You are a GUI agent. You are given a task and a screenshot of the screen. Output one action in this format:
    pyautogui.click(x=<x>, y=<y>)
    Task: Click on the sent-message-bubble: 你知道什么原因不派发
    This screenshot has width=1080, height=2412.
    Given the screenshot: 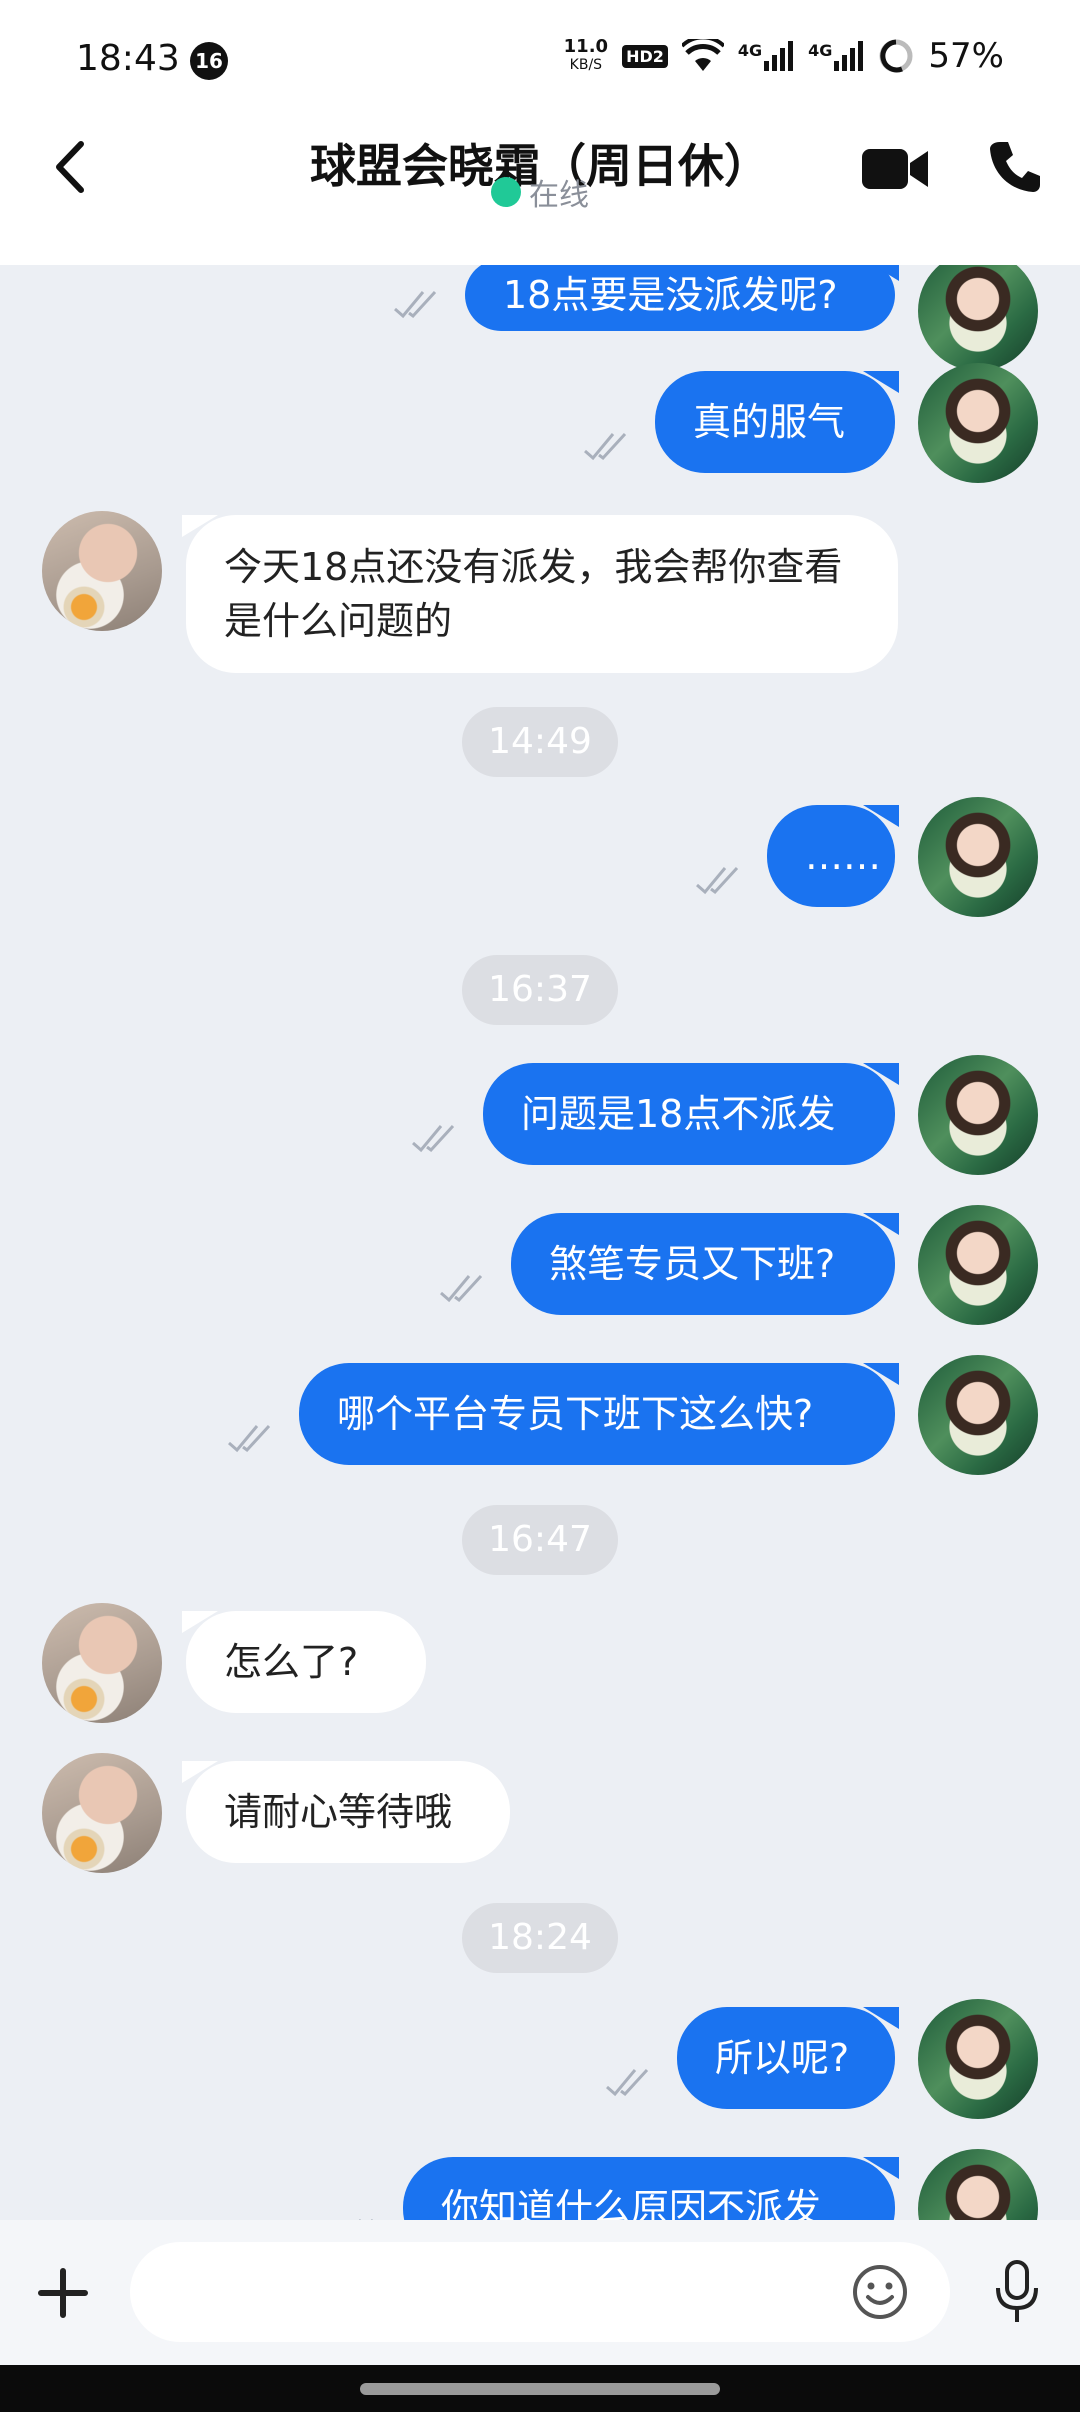 What is the action you would take?
    pyautogui.click(x=651, y=2188)
    